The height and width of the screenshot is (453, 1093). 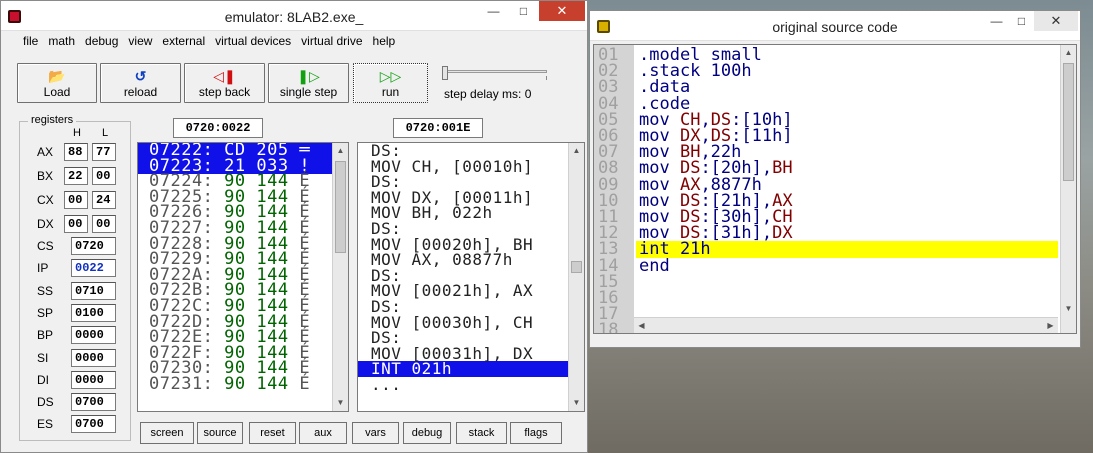 I want to click on register-label-ax: AX, so click(x=45, y=152).